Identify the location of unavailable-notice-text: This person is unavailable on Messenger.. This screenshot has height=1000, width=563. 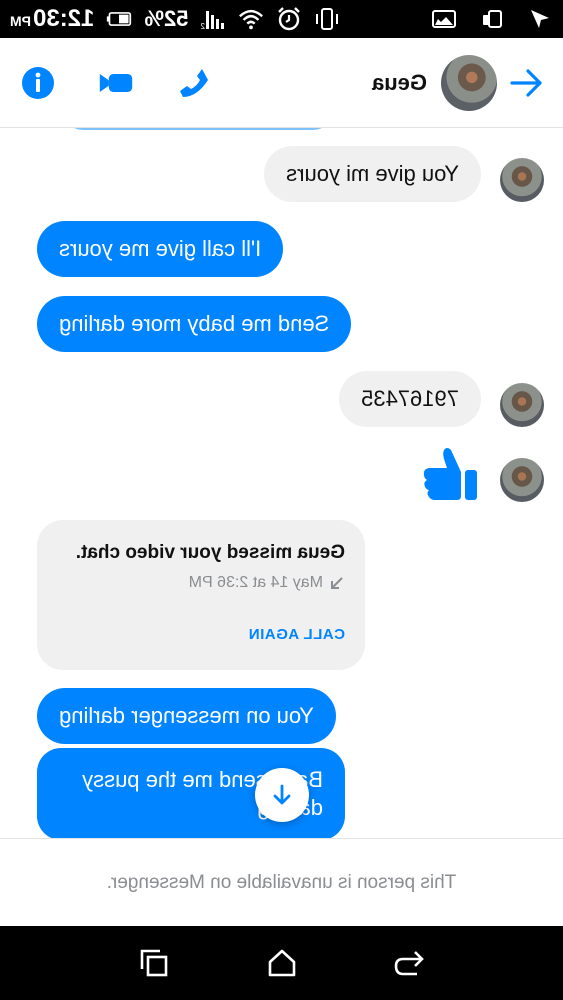
(281, 882).